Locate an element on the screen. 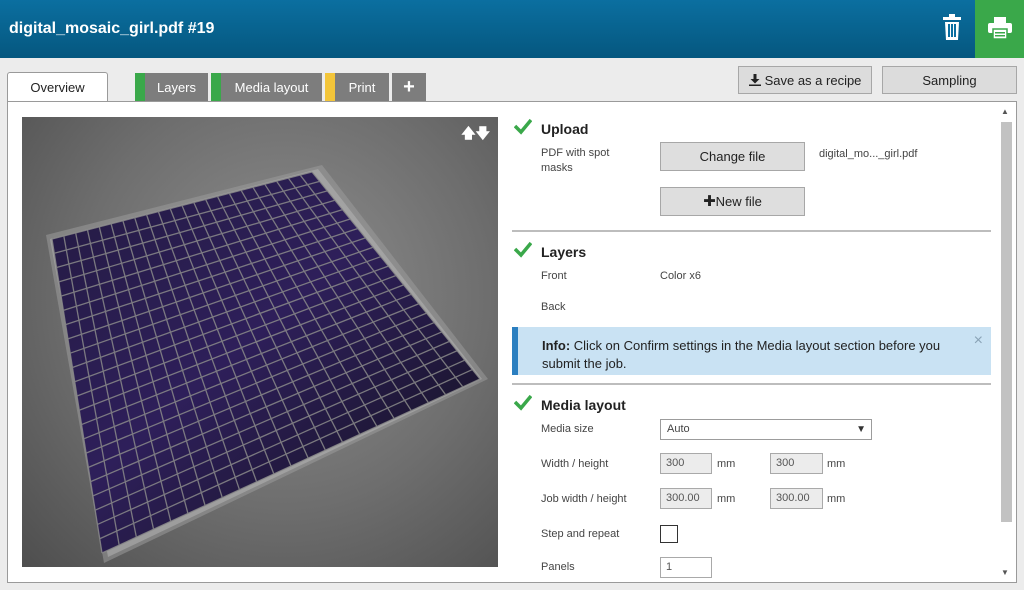 Image resolution: width=1024 pixels, height=590 pixels. step-repeat-label: Step and repeat is located at coordinates (580, 534).